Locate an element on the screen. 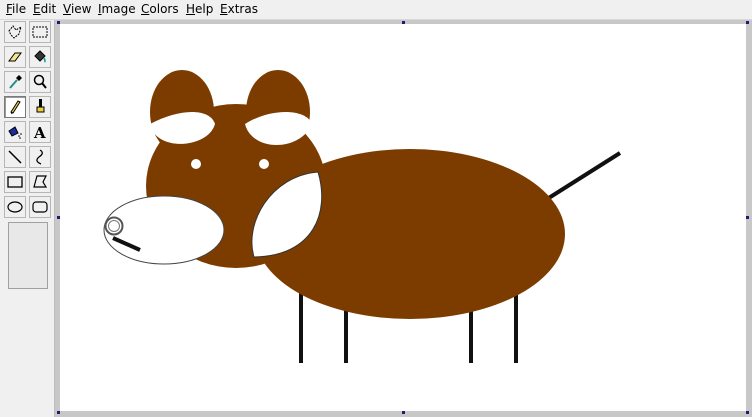 The image size is (752, 417). line-tool is located at coordinates (15, 157).